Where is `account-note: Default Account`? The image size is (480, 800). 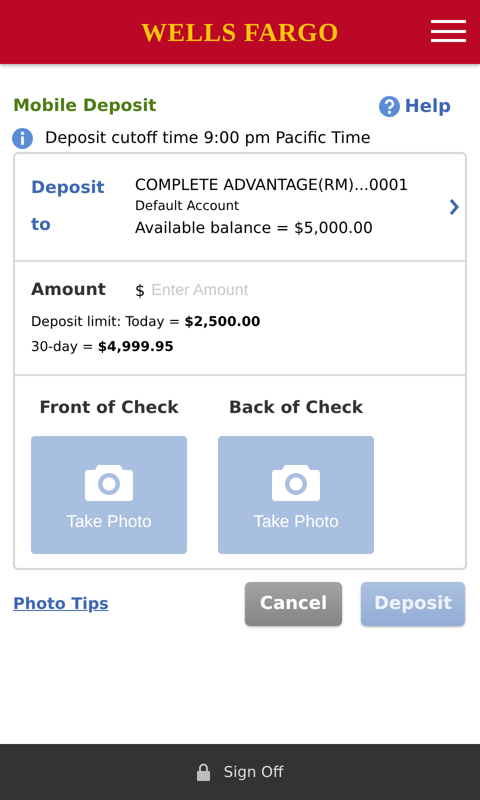 account-note: Default Account is located at coordinates (187, 207).